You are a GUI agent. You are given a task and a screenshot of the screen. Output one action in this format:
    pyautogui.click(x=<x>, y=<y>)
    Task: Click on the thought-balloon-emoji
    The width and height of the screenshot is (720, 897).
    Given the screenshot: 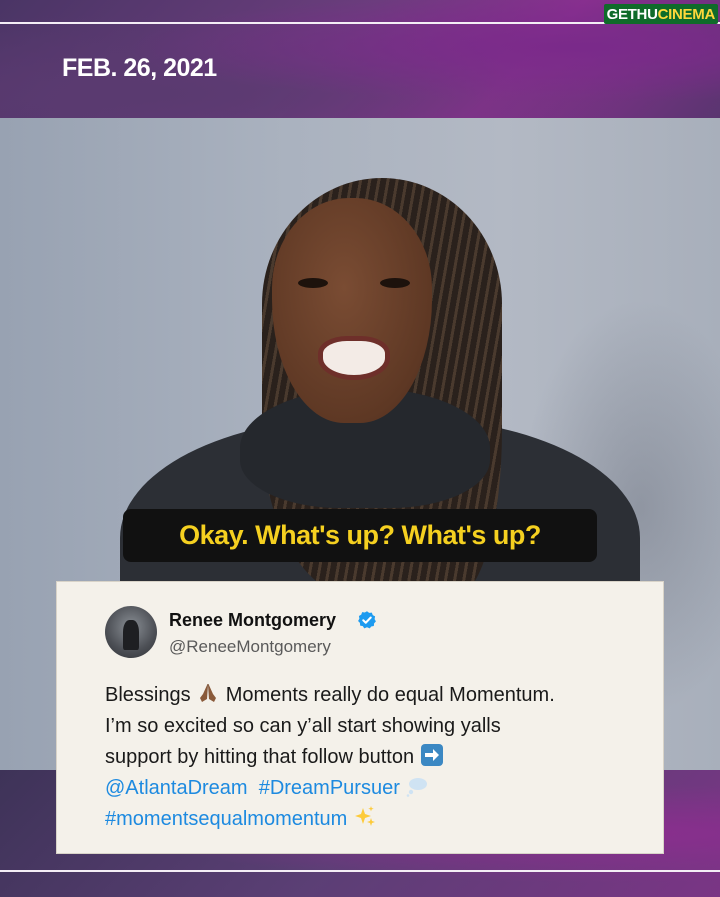 What is the action you would take?
    pyautogui.click(x=417, y=787)
    